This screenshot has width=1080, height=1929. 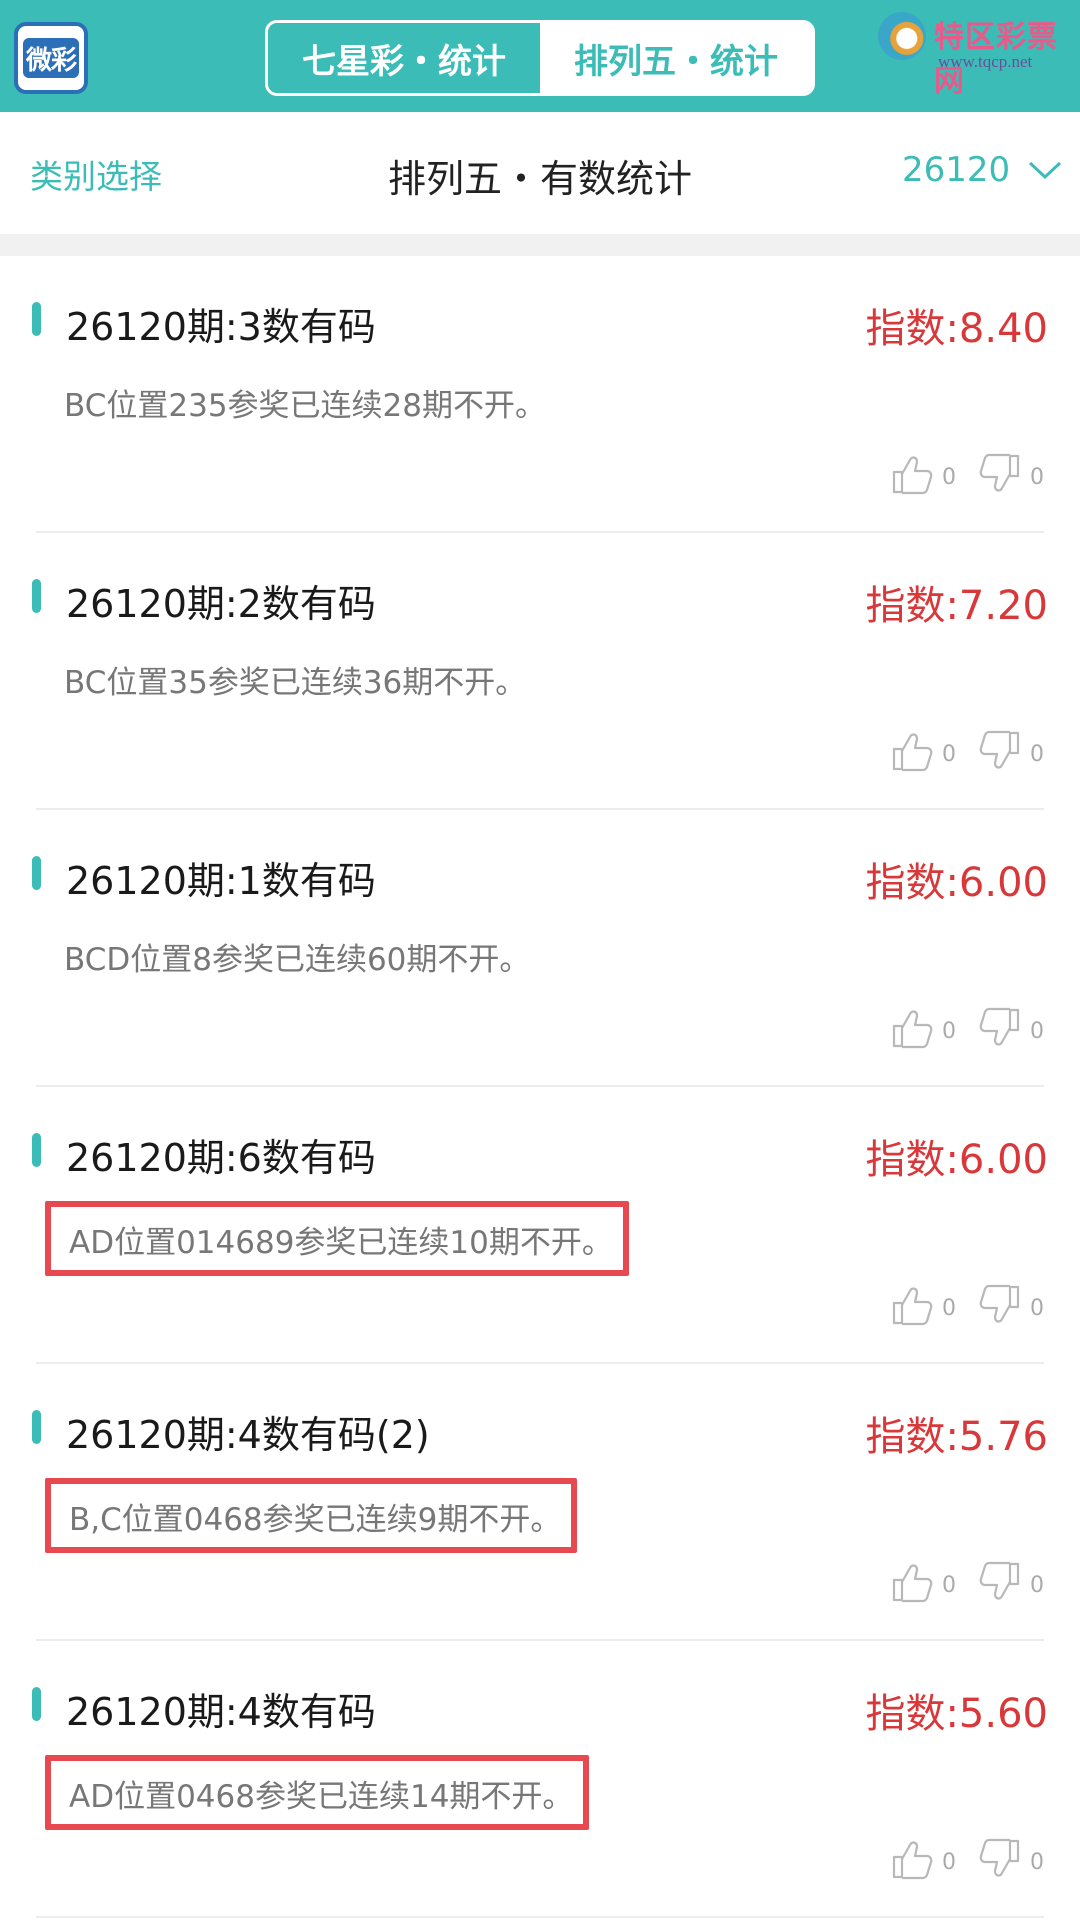 I want to click on sub-header: 类别选择 排列五・有数统计 26120, so click(x=540, y=173).